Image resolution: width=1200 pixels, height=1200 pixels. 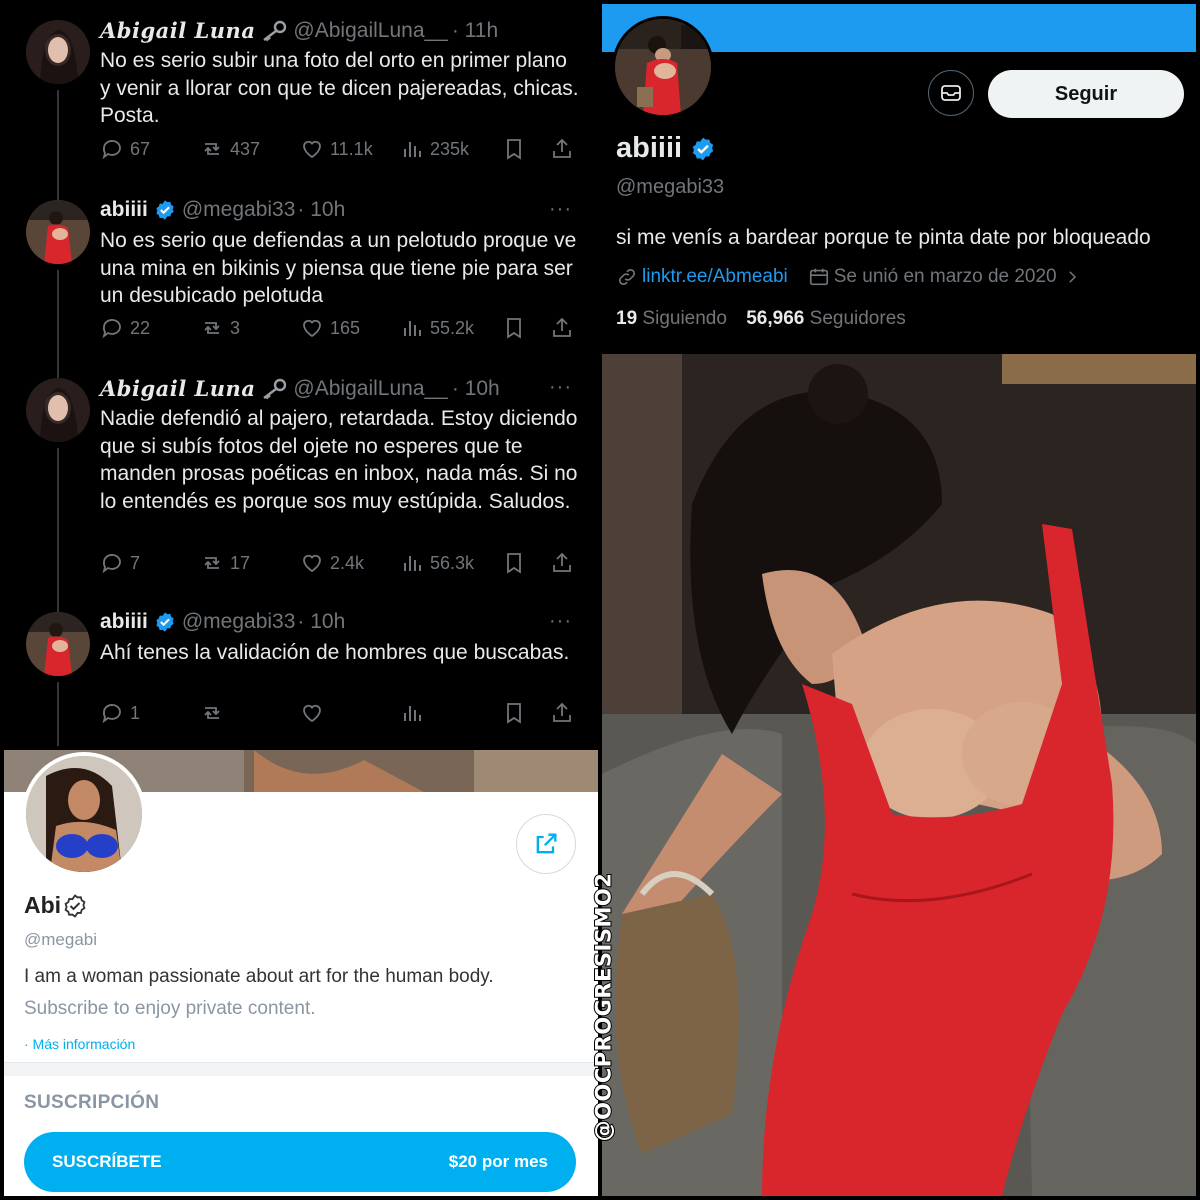 I want to click on reply-button: 7, so click(x=120, y=563).